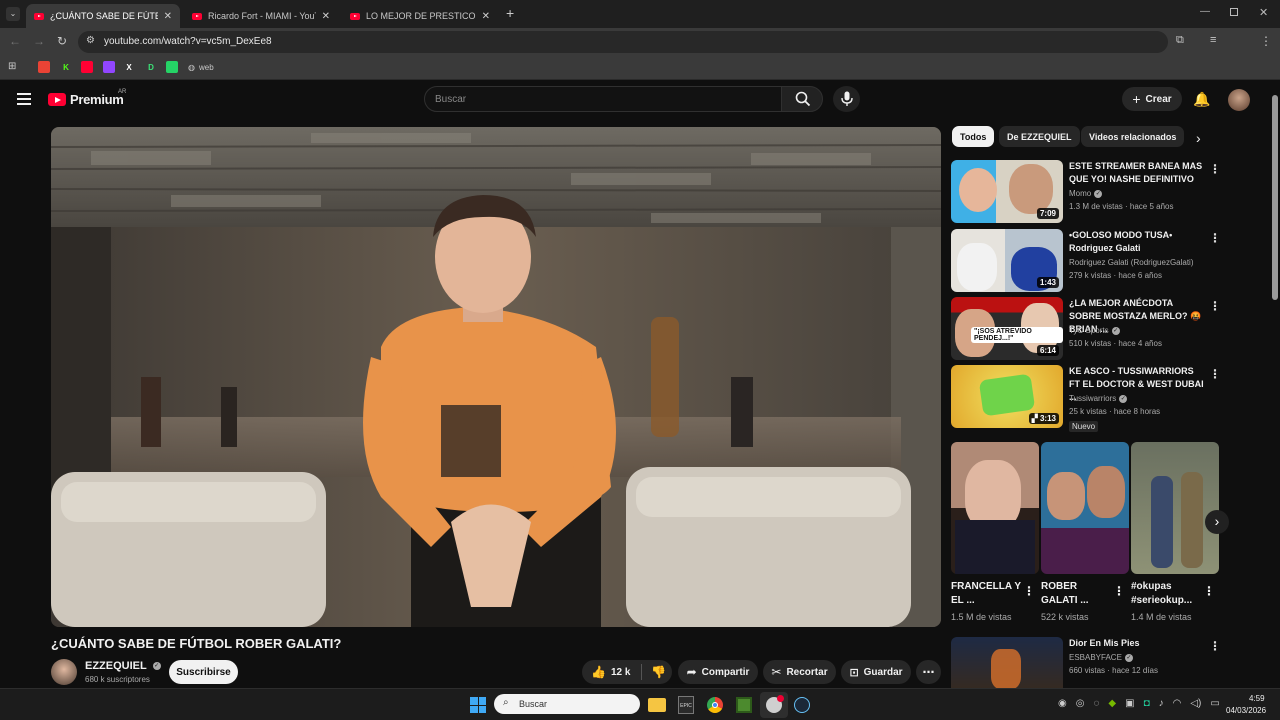 This screenshot has width=1280, height=720. I want to click on reload-icon: ↻, so click(62, 41).